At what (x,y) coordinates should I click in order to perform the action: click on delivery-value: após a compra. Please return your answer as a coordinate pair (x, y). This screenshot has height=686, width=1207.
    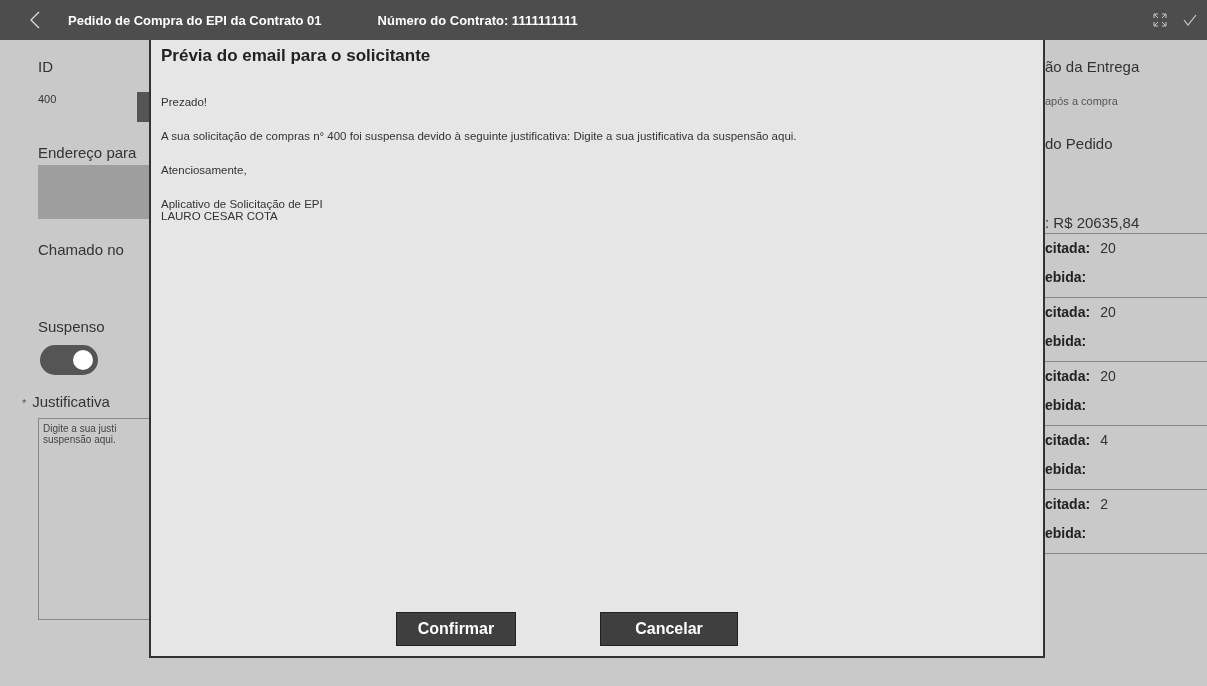
    Looking at the image, I should click on (1082, 101).